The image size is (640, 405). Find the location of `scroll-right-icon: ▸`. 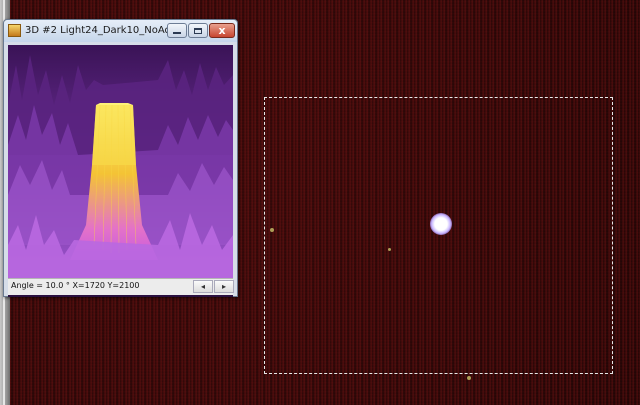

scroll-right-icon: ▸ is located at coordinates (223, 286).